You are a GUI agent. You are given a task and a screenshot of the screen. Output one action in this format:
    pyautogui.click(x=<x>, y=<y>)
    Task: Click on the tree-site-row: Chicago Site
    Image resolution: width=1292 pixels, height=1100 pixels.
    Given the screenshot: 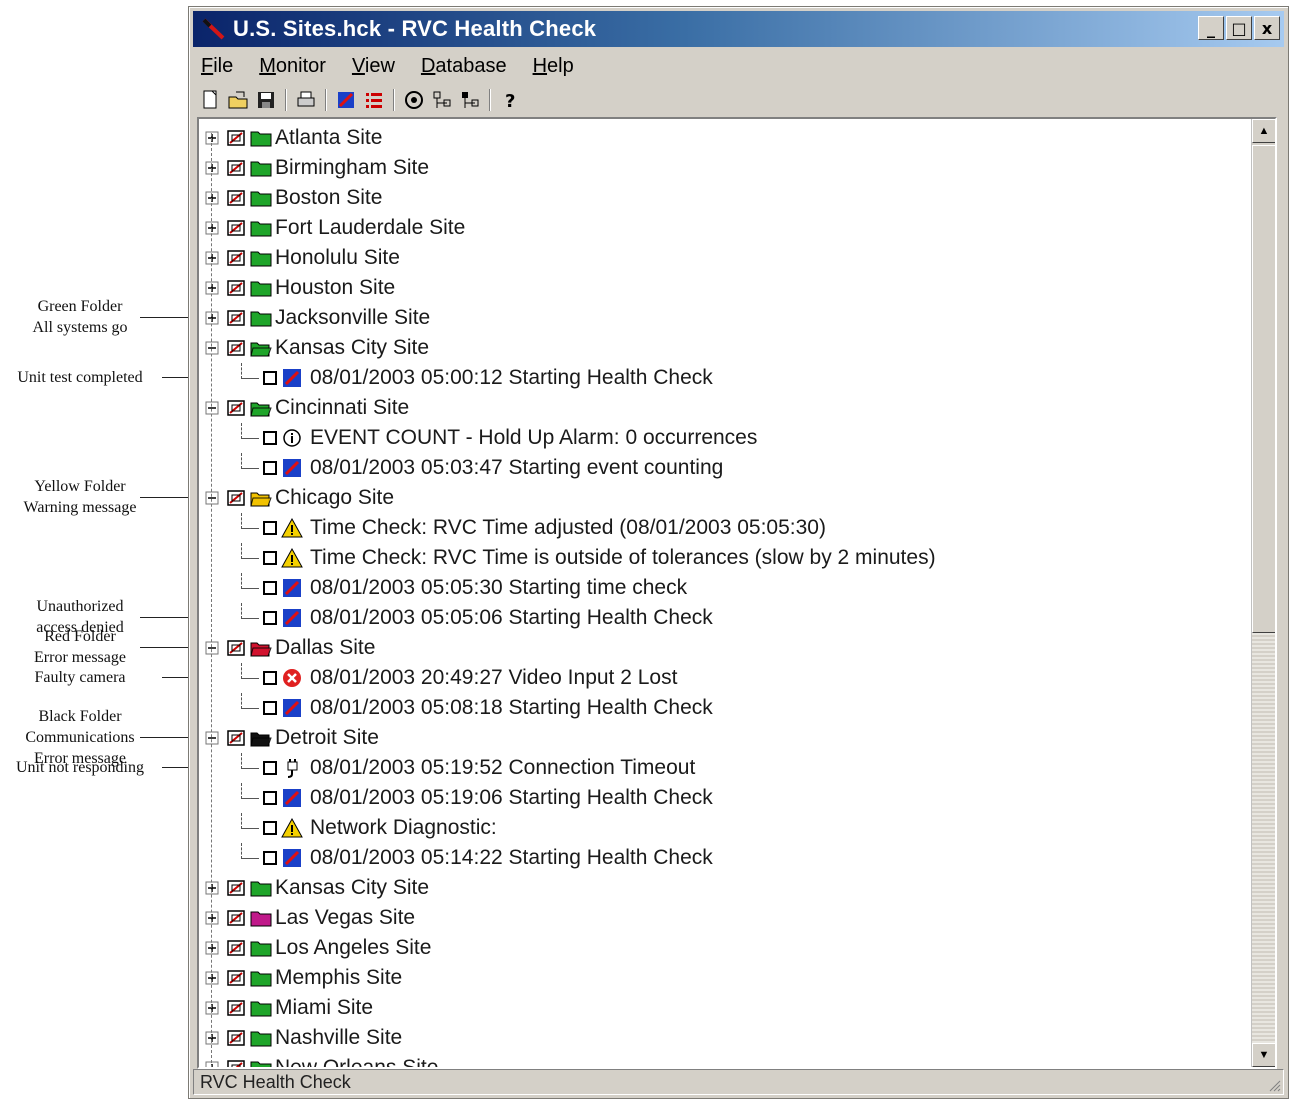 What is the action you would take?
    pyautogui.click(x=298, y=498)
    